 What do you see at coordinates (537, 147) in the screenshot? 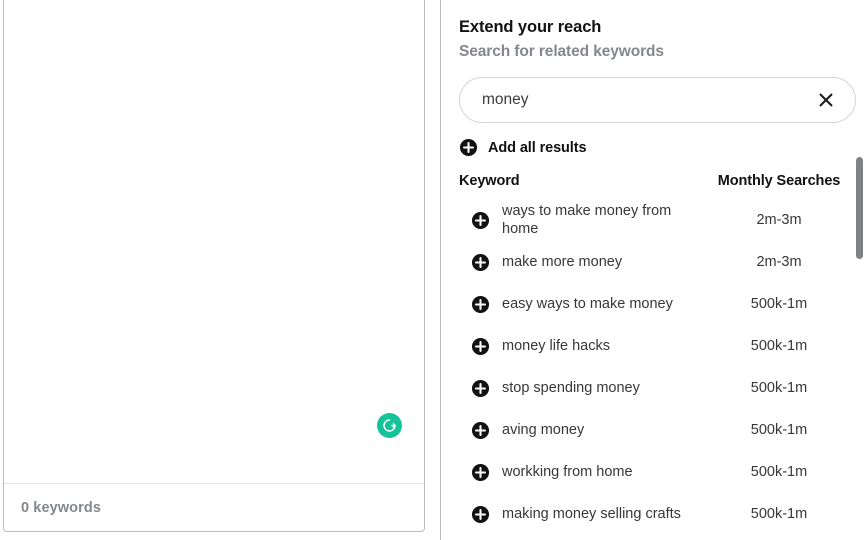
I see `add-all-results-label: Add all results` at bounding box center [537, 147].